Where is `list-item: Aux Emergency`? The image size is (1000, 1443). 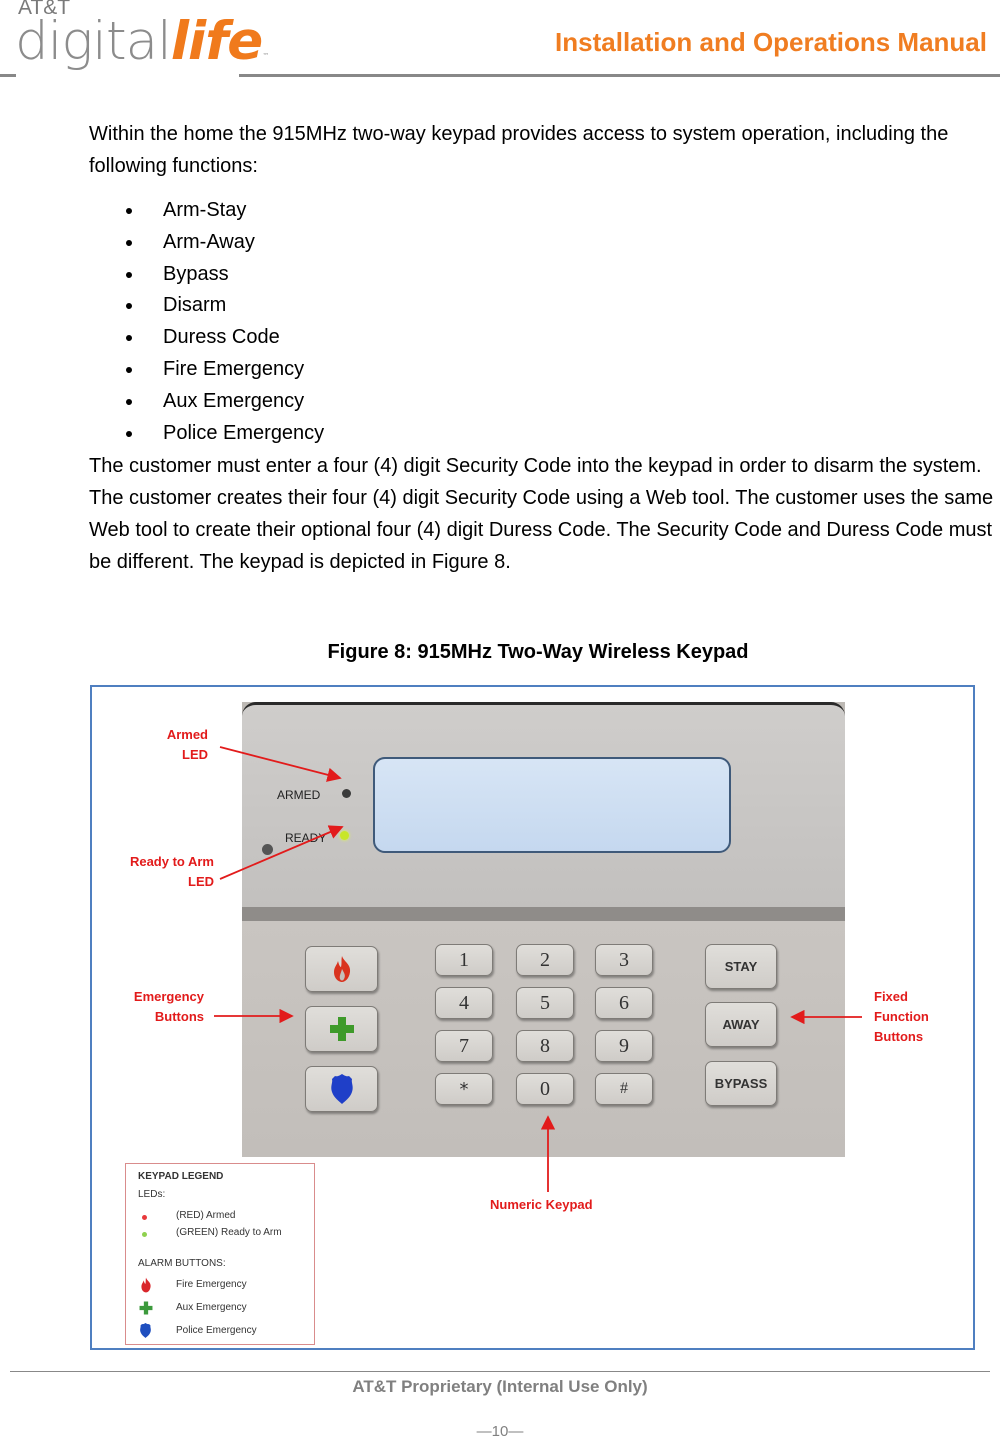
list-item: Aux Emergency is located at coordinates (225, 402).